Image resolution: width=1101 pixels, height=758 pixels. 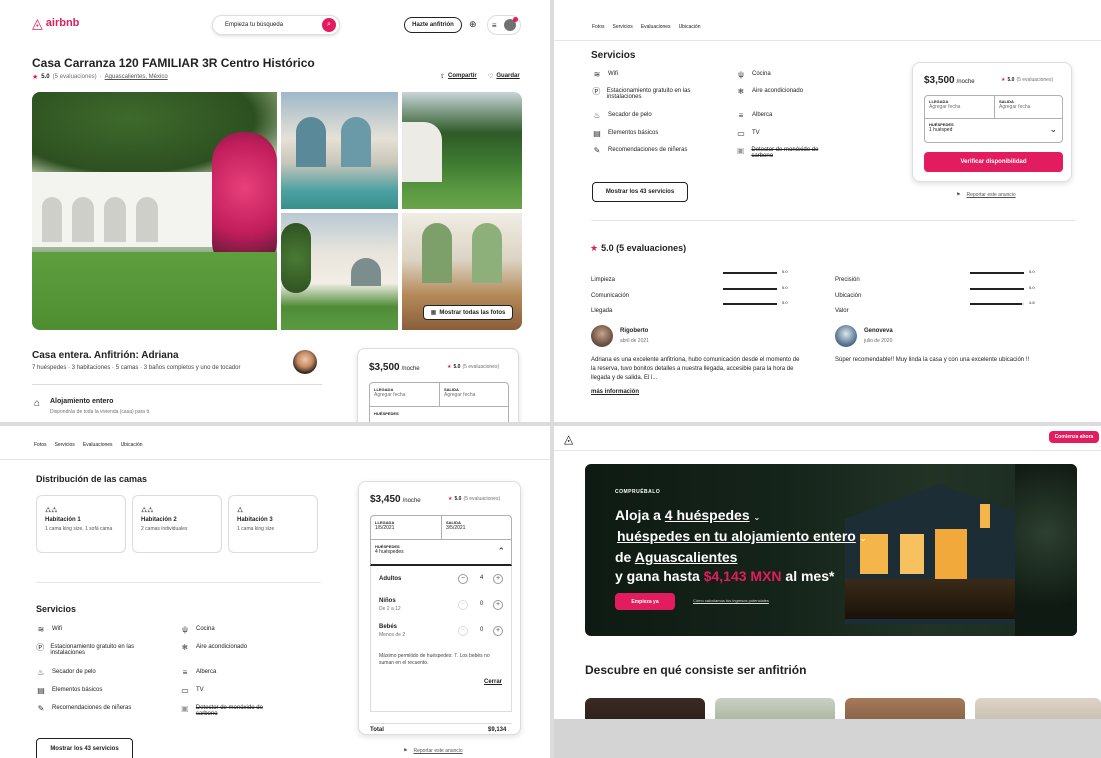 What do you see at coordinates (222, 647) in the screenshot?
I see `service-label: Aire acondicionado` at bounding box center [222, 647].